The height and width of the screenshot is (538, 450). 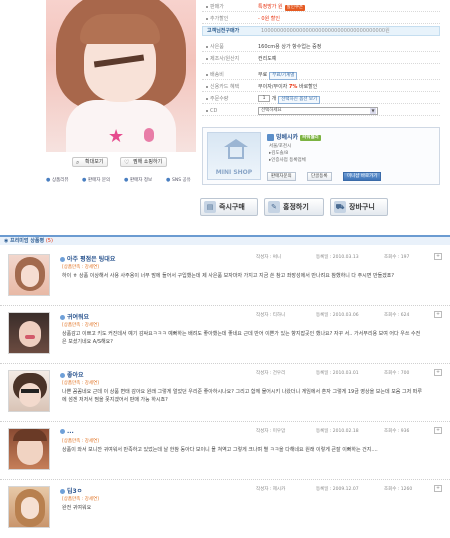 What do you see at coordinates (72, 374) in the screenshot?
I see `review-title: 좋아요` at bounding box center [72, 374].